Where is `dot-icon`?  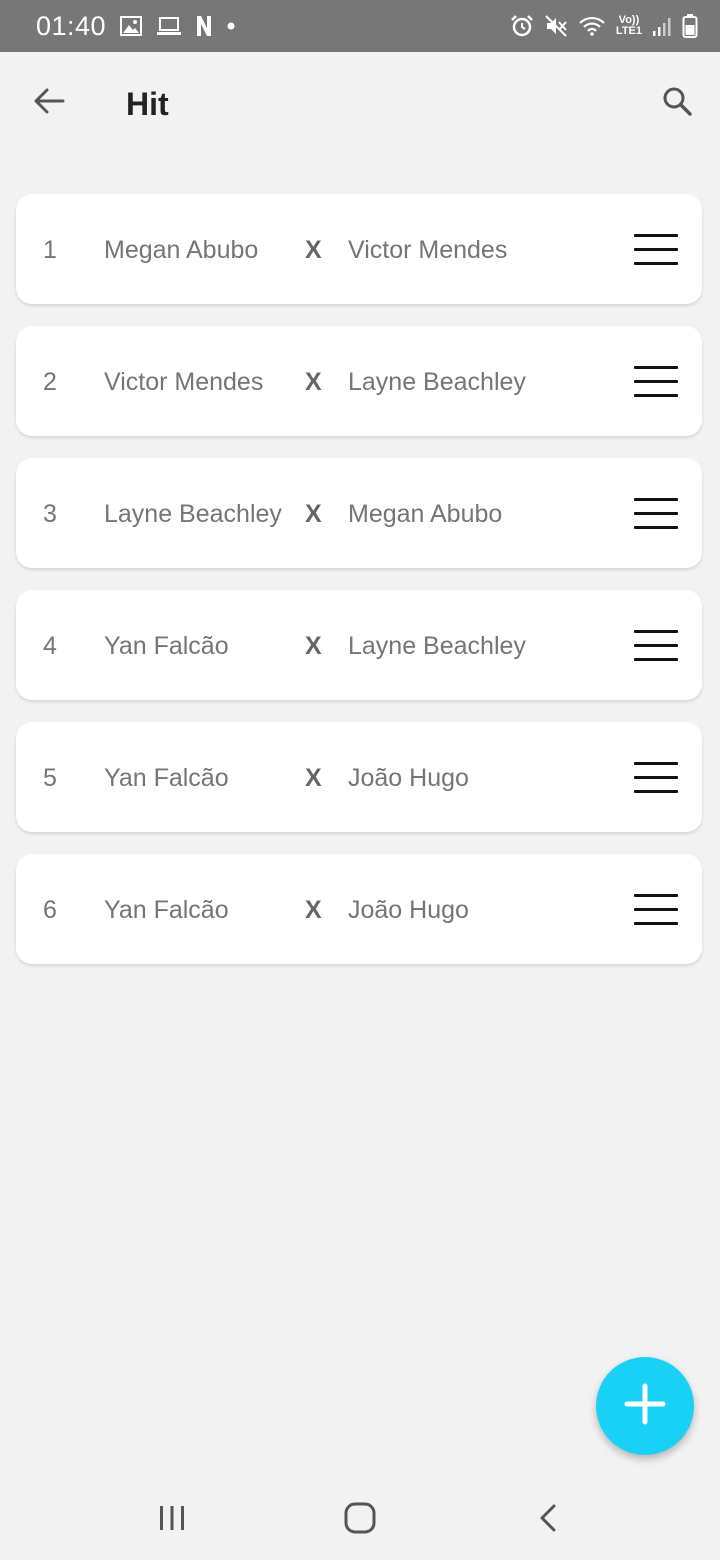
dot-icon is located at coordinates (231, 26).